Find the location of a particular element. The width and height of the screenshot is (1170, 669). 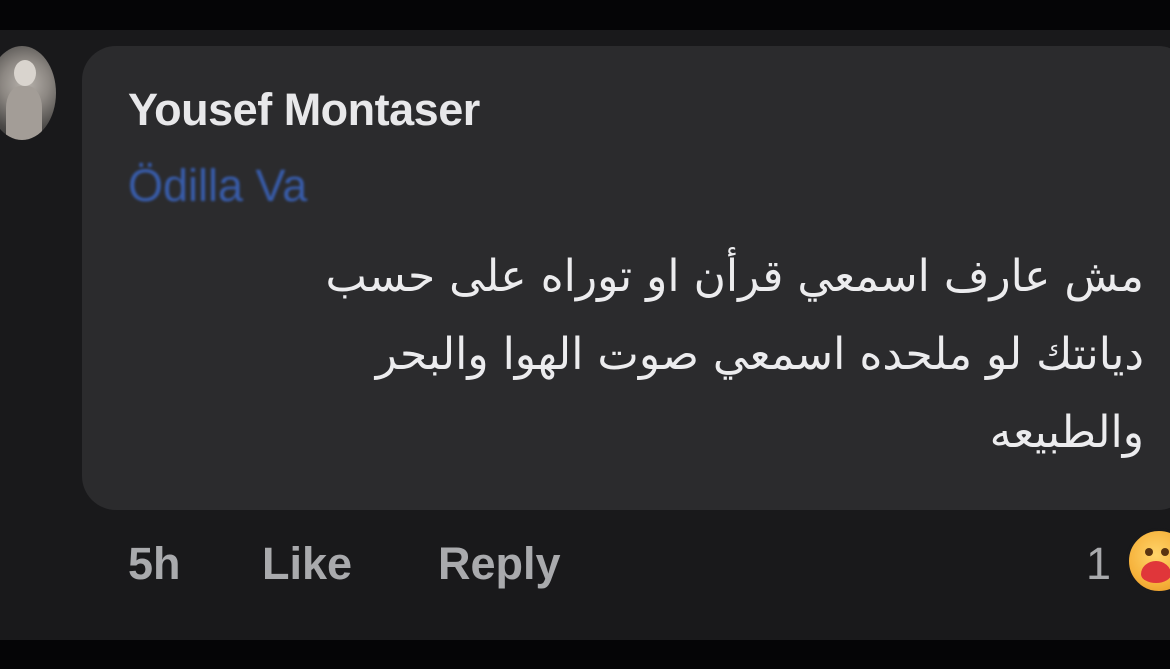

comment-author: Yousef Montaser is located at coordinates (304, 110).